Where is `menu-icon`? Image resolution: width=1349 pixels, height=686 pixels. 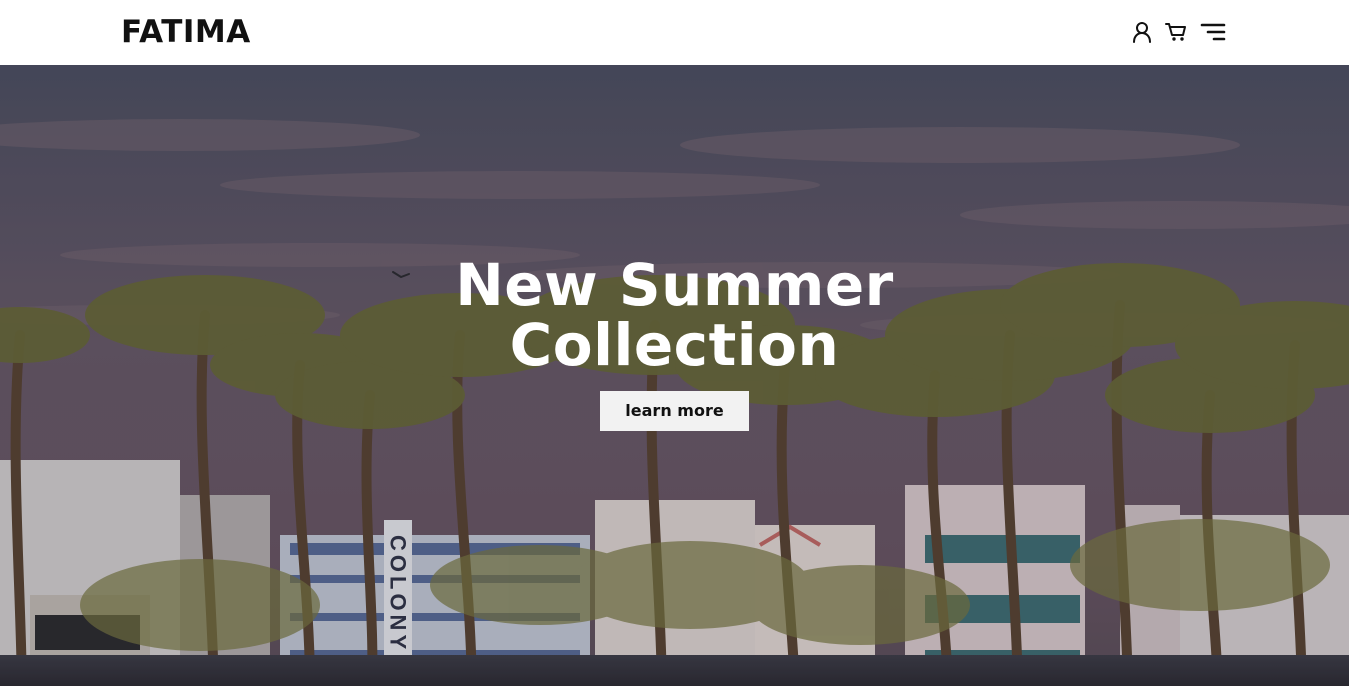 menu-icon is located at coordinates (1213, 32).